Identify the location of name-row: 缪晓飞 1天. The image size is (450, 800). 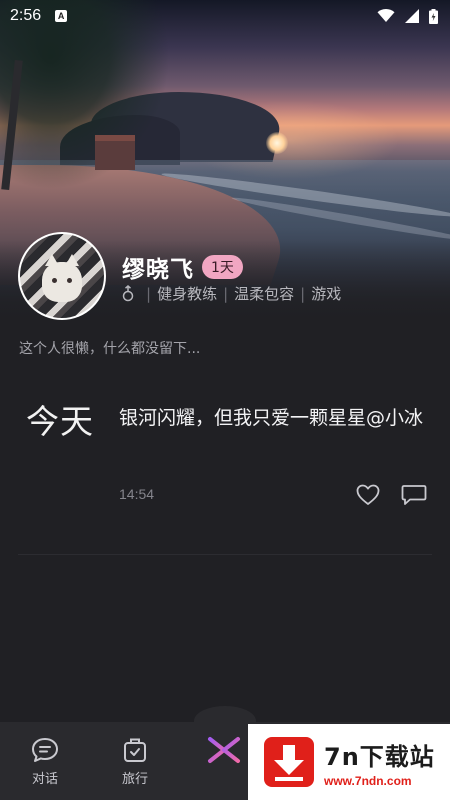
(182, 267).